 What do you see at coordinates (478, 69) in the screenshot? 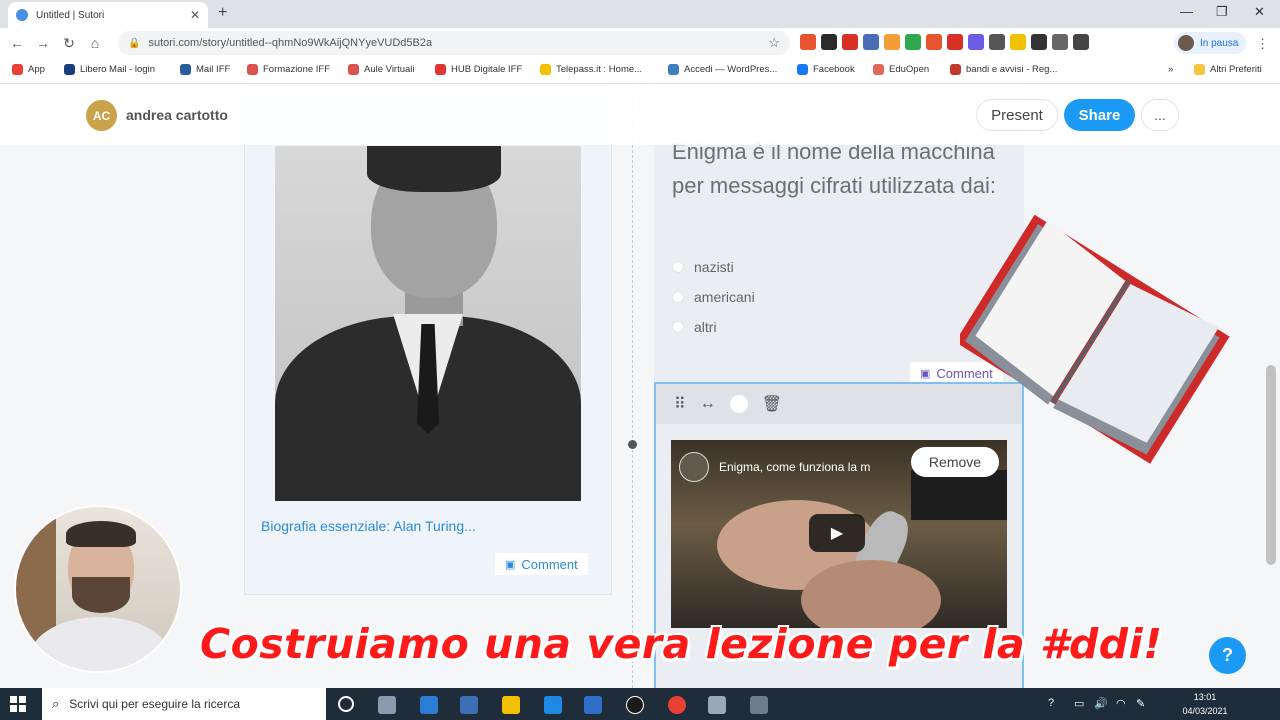
I see `bookmark-item: HUB Digitale IFF` at bounding box center [478, 69].